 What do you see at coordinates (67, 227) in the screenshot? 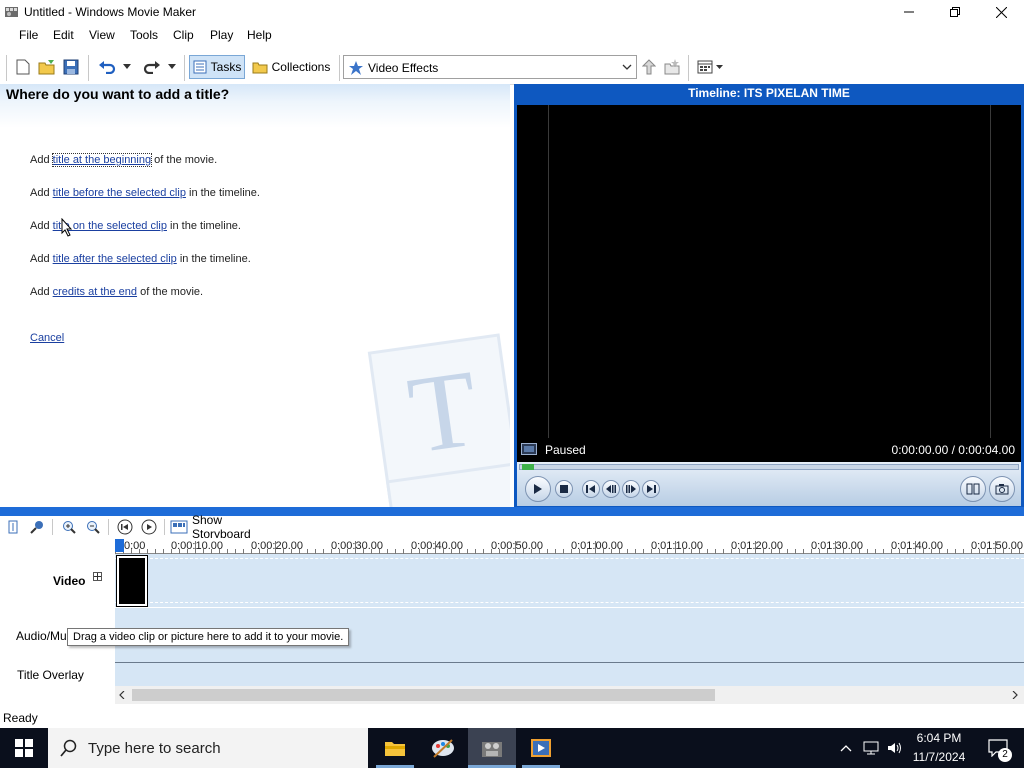
I see `mouse-cursor-icon` at bounding box center [67, 227].